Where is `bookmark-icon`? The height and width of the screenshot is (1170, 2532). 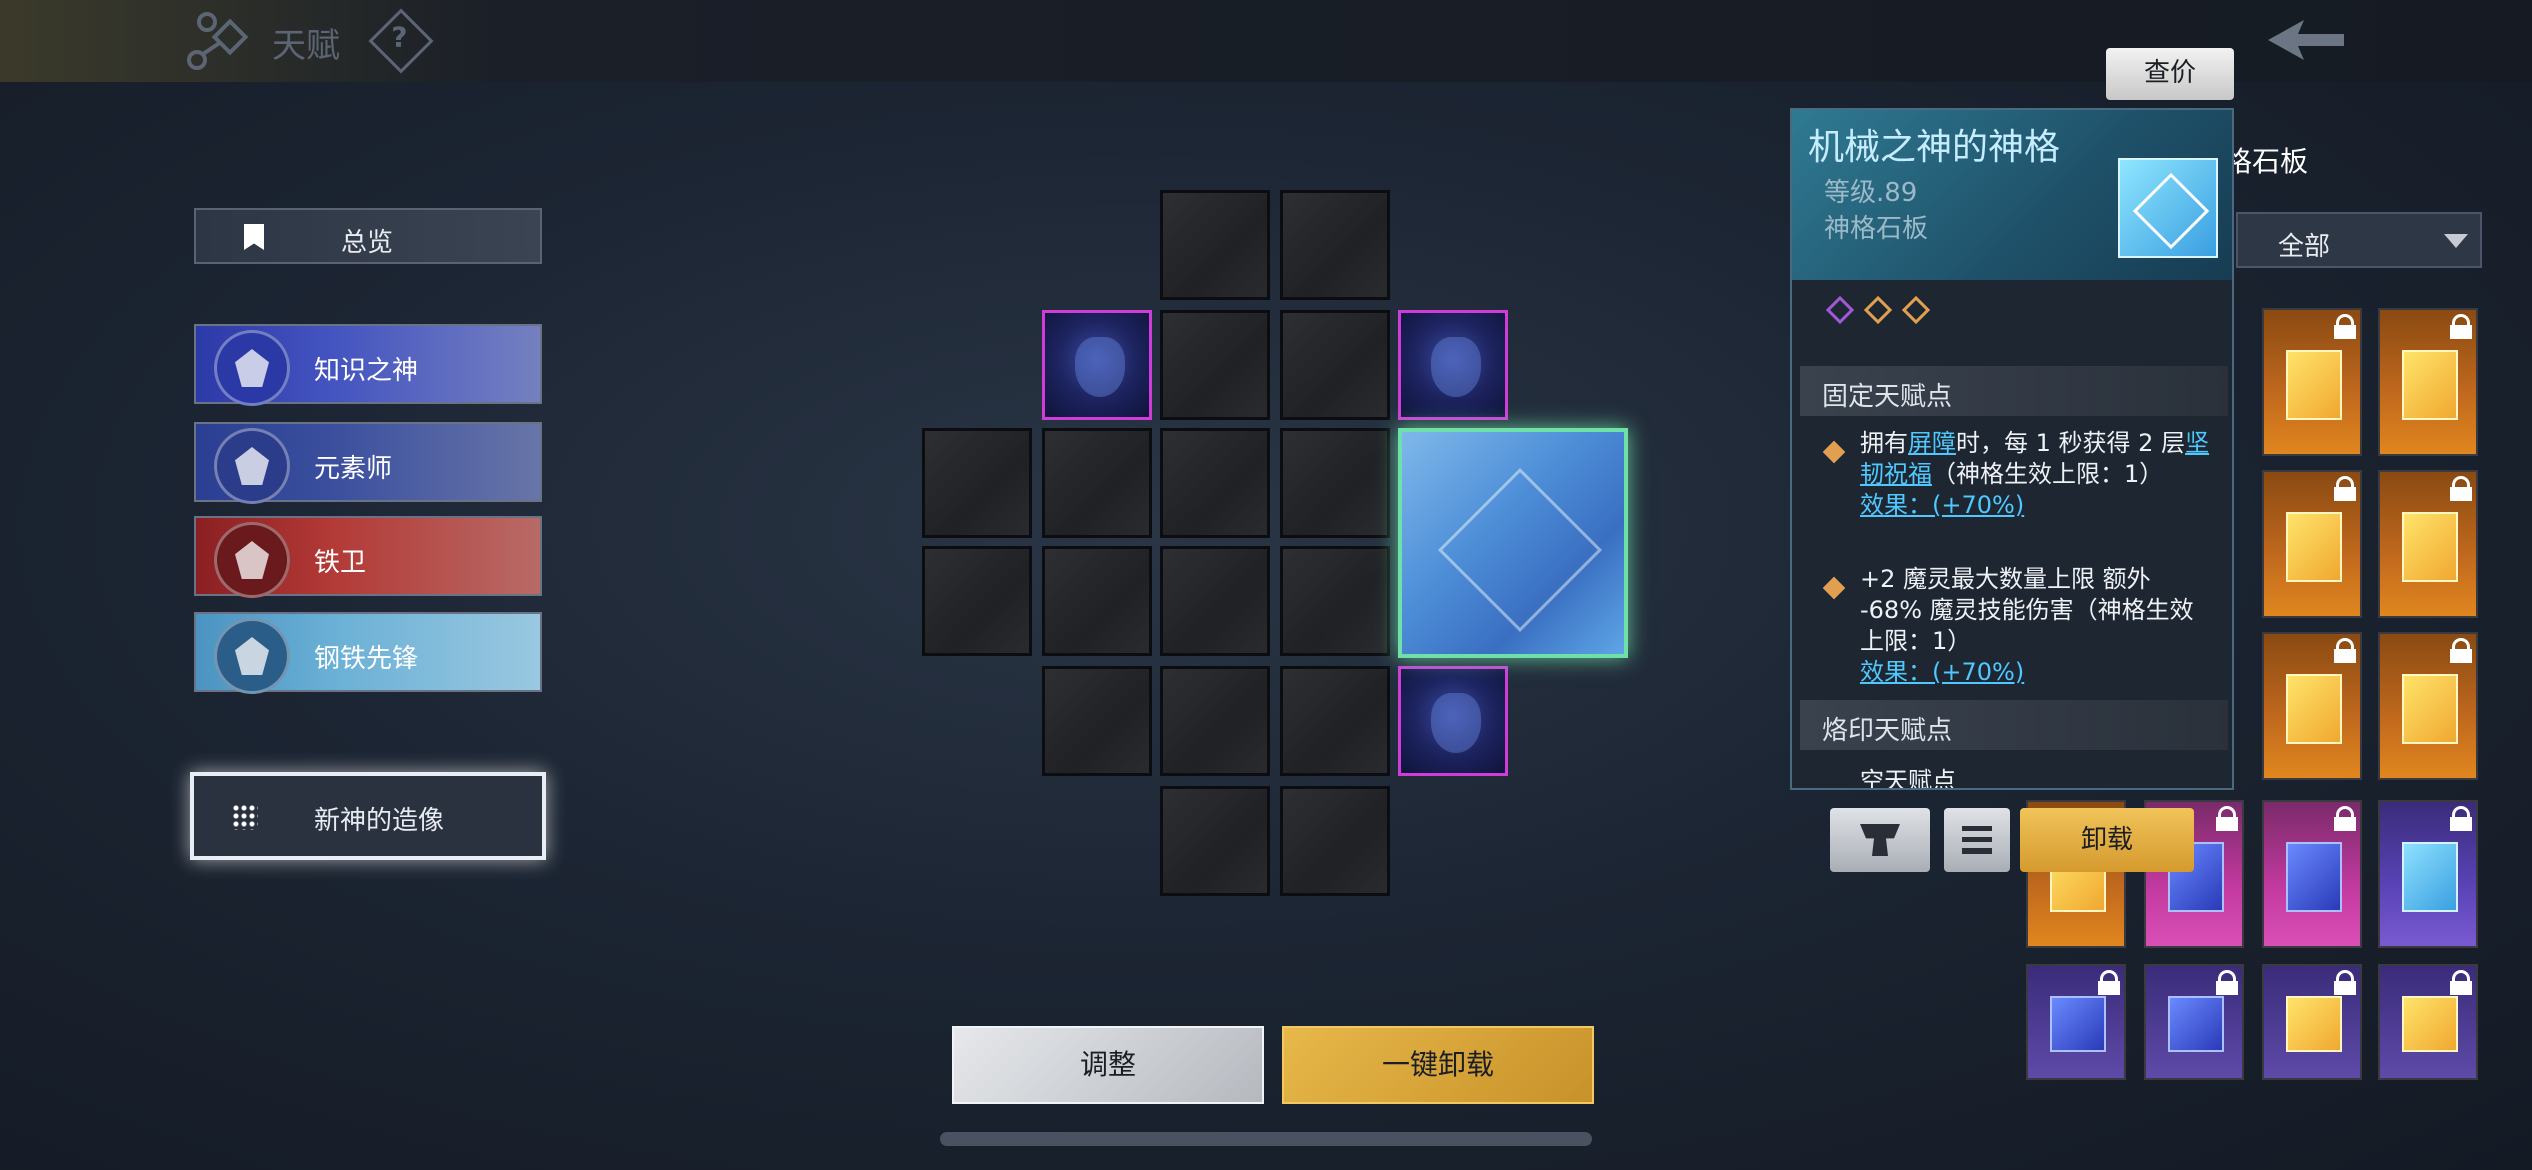 bookmark-icon is located at coordinates (254, 237).